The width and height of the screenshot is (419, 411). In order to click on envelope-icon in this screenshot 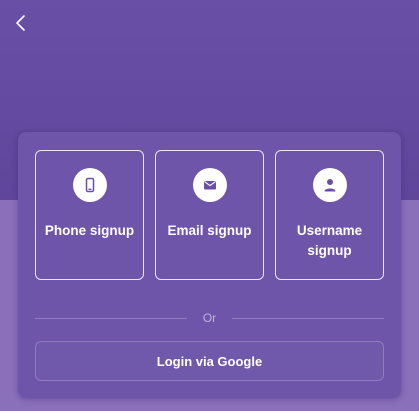, I will do `click(209, 185)`.